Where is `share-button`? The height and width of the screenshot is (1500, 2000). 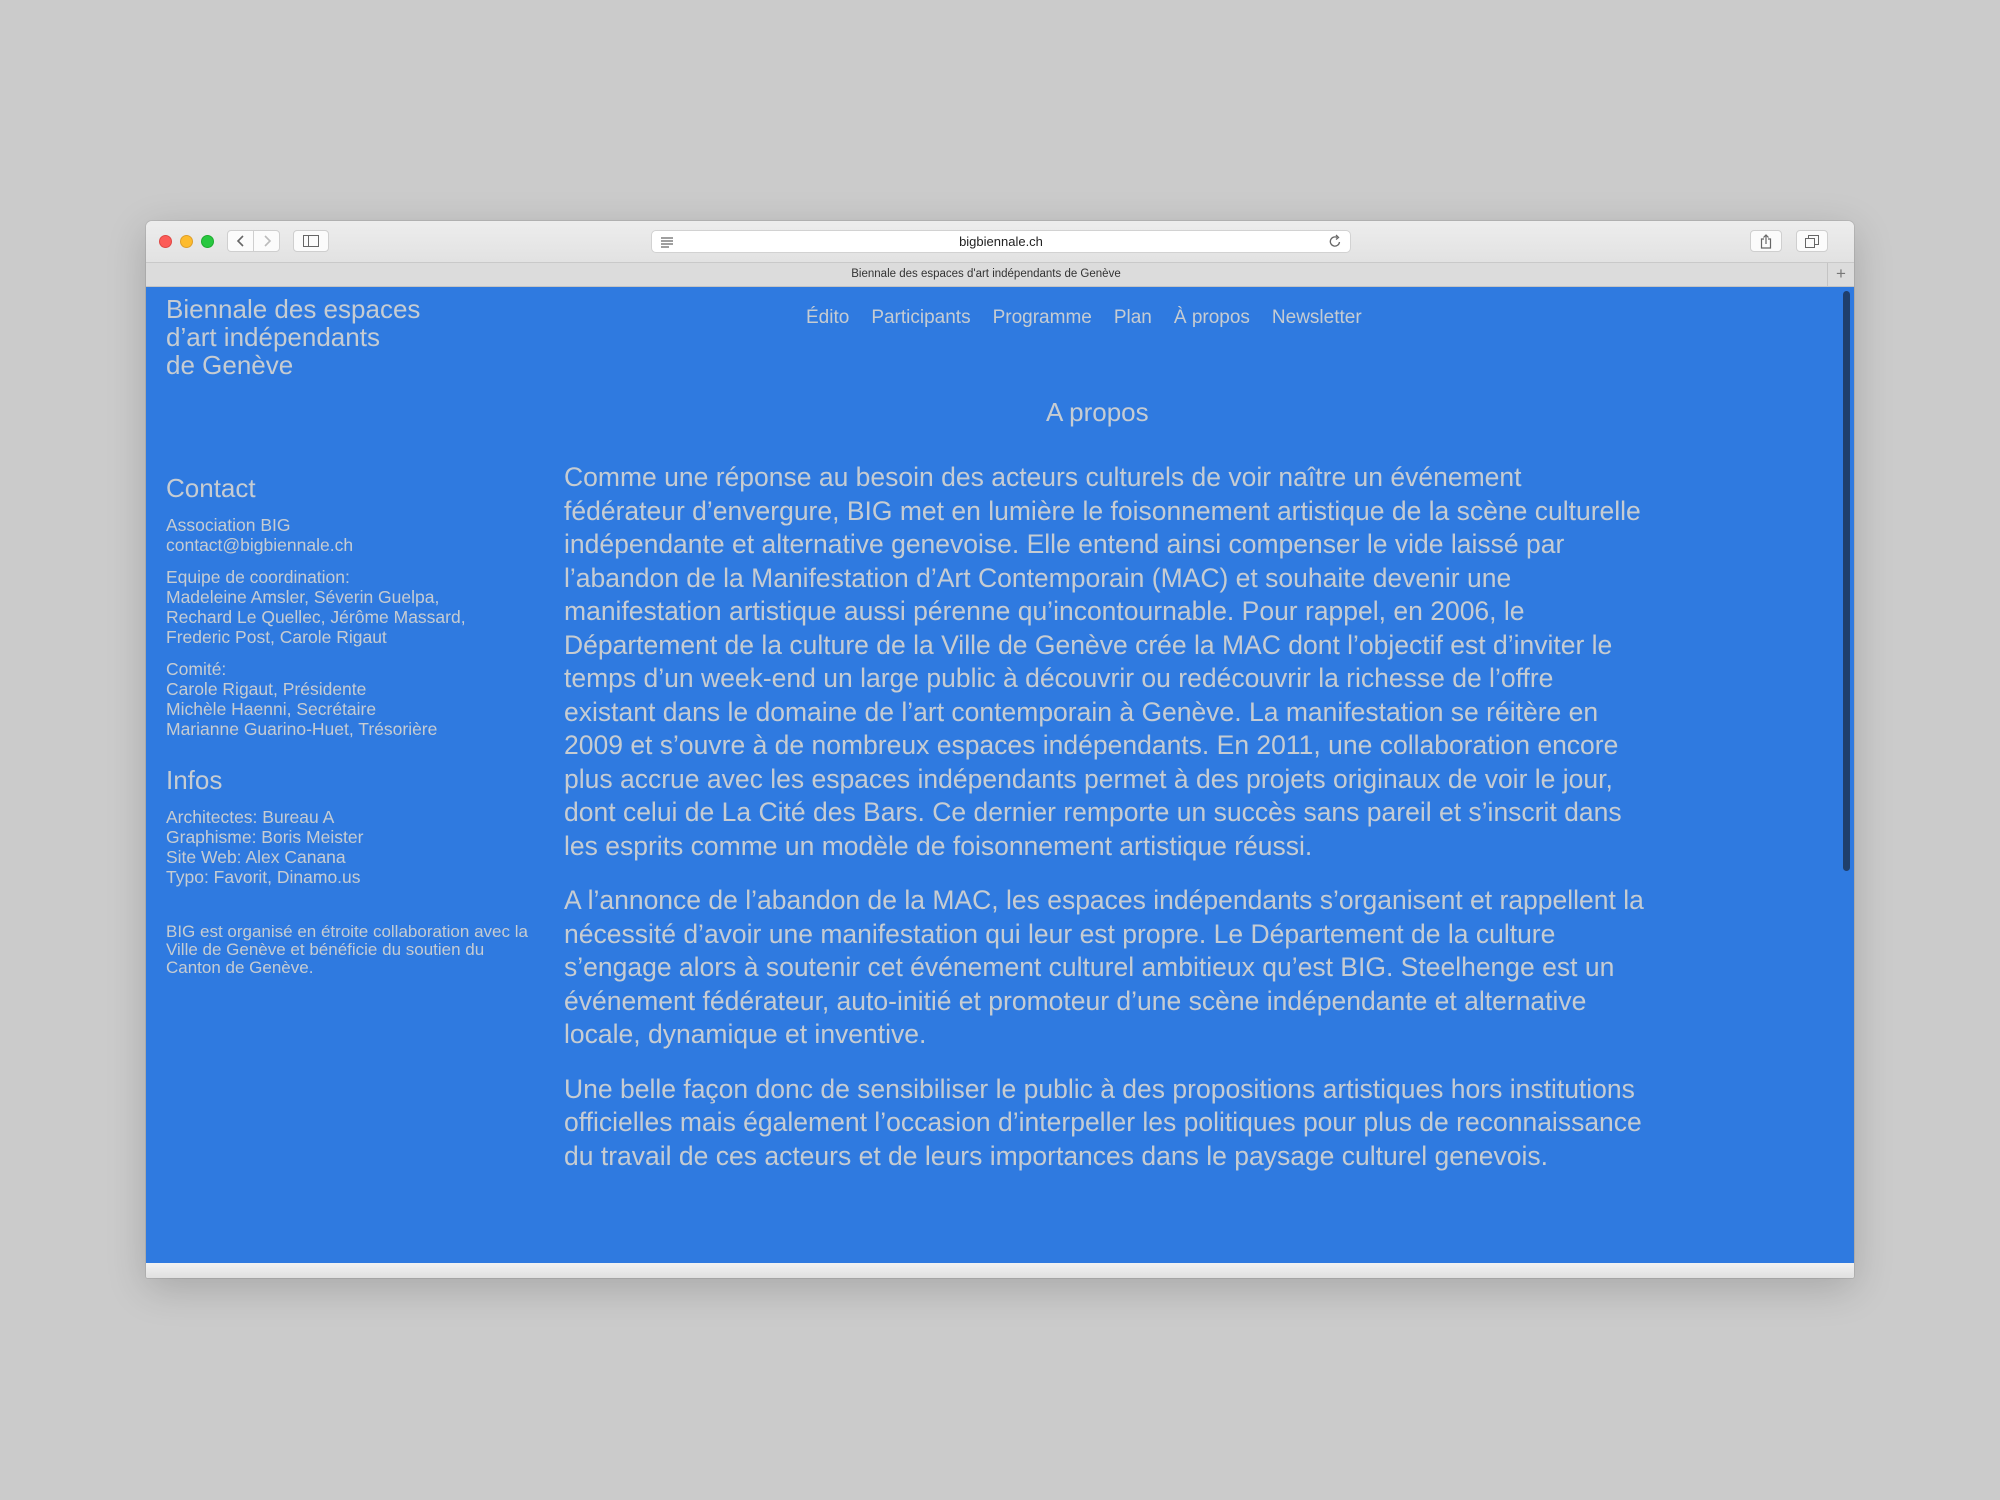
share-button is located at coordinates (1766, 241).